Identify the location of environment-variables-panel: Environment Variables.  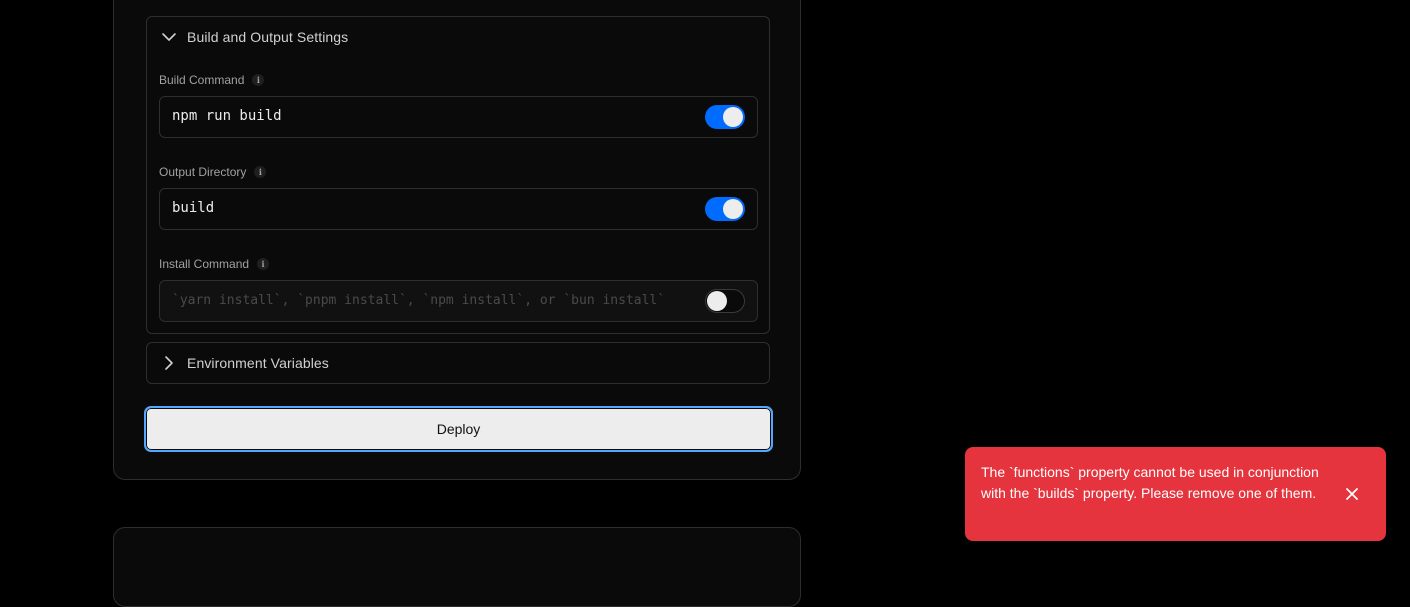
(458, 363).